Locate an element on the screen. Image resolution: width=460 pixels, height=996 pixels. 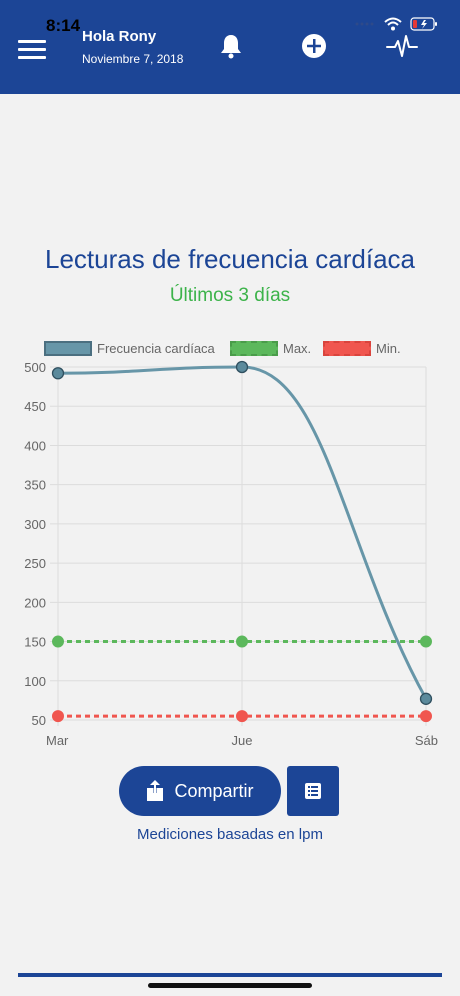
list-button is located at coordinates (313, 791).